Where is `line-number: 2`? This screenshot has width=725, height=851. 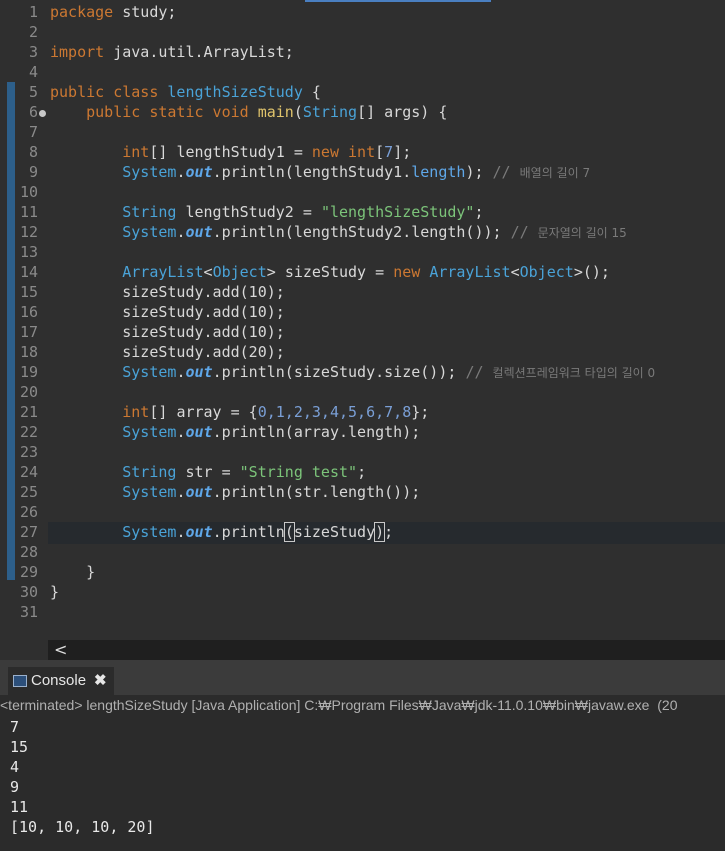 line-number: 2 is located at coordinates (33, 32).